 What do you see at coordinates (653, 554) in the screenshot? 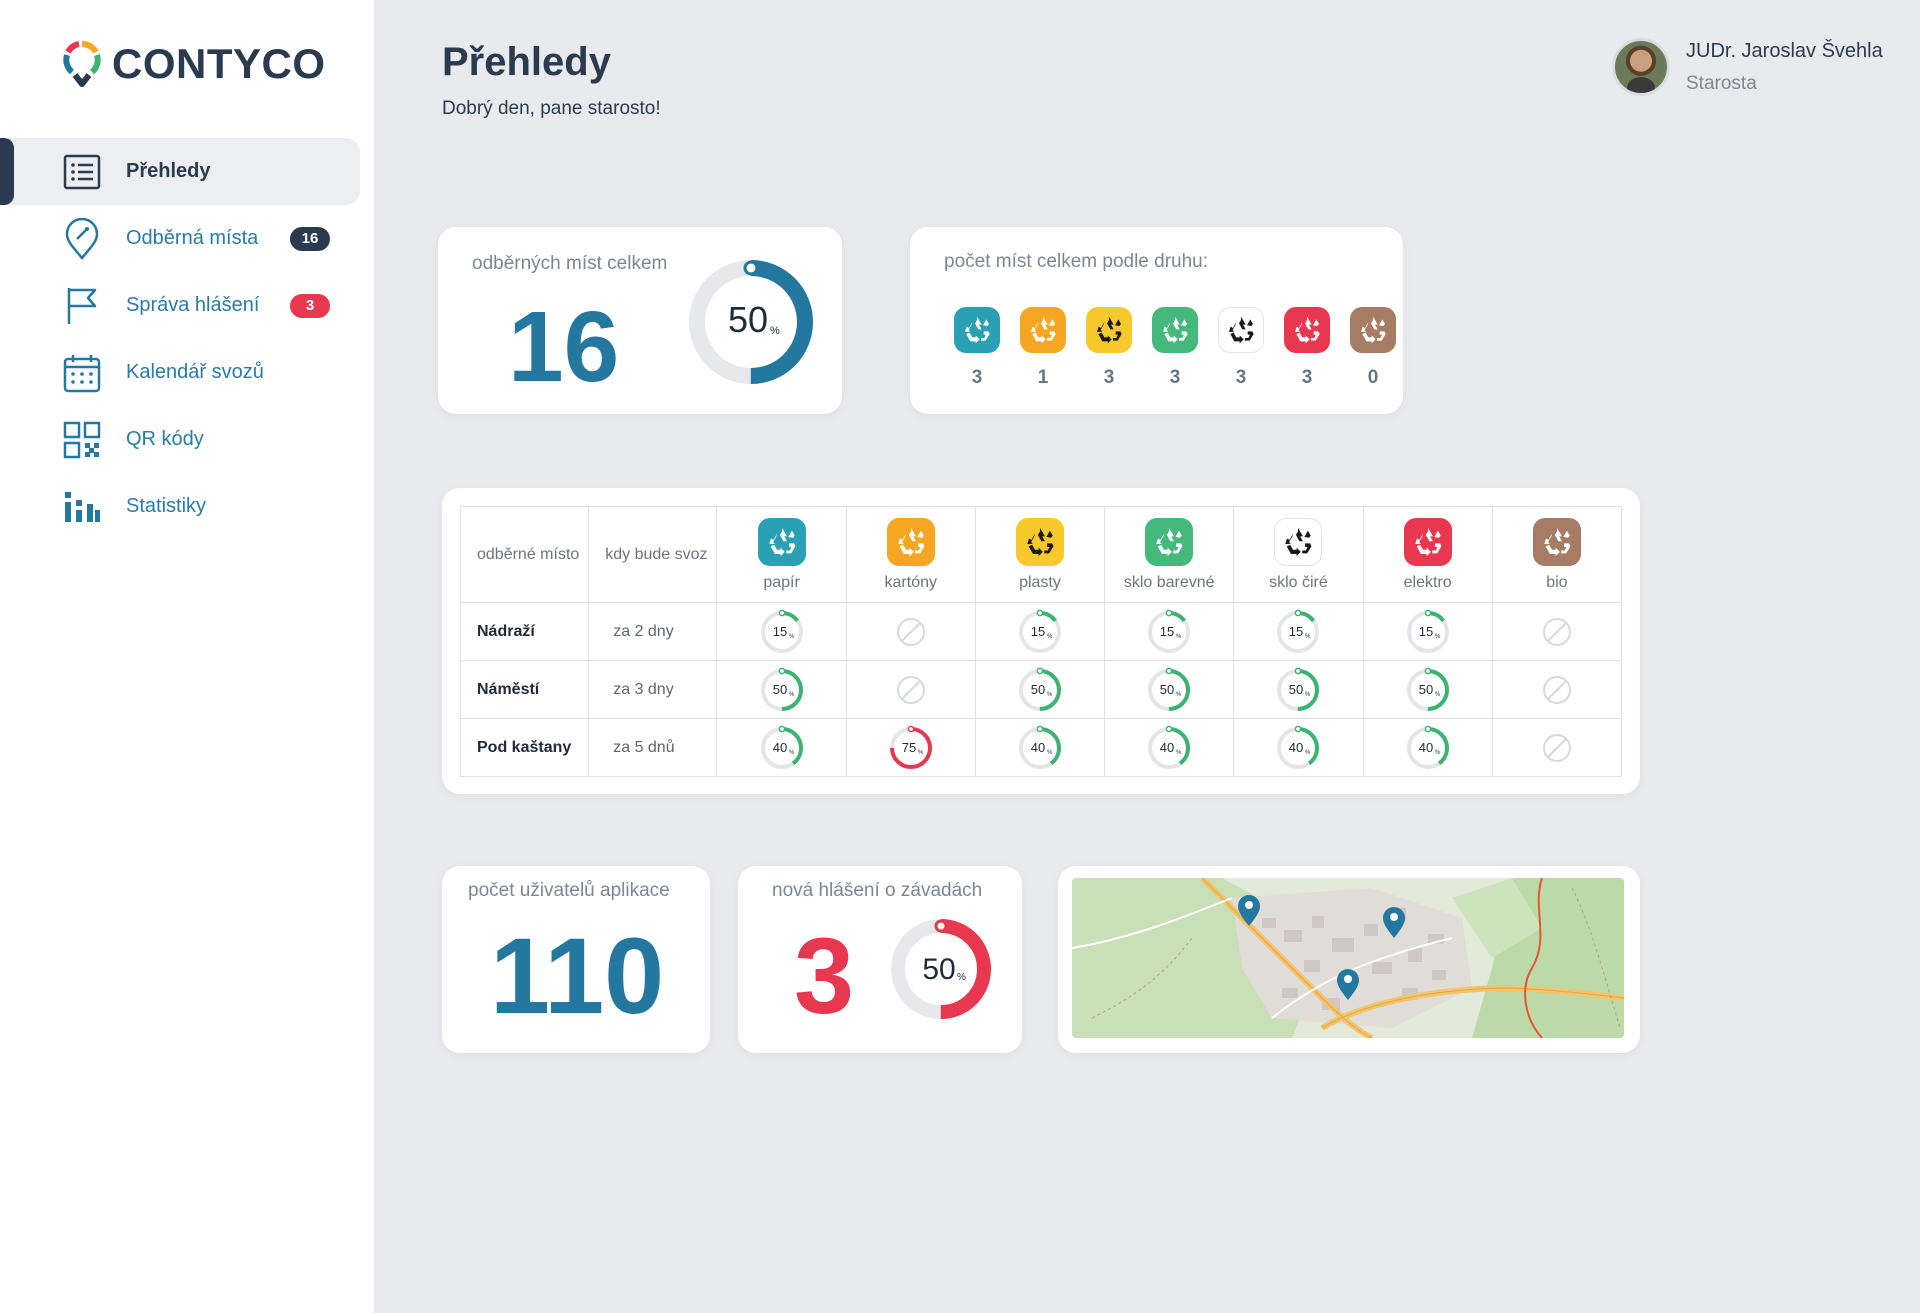
I see `col-header-when: kdy bude svoz` at bounding box center [653, 554].